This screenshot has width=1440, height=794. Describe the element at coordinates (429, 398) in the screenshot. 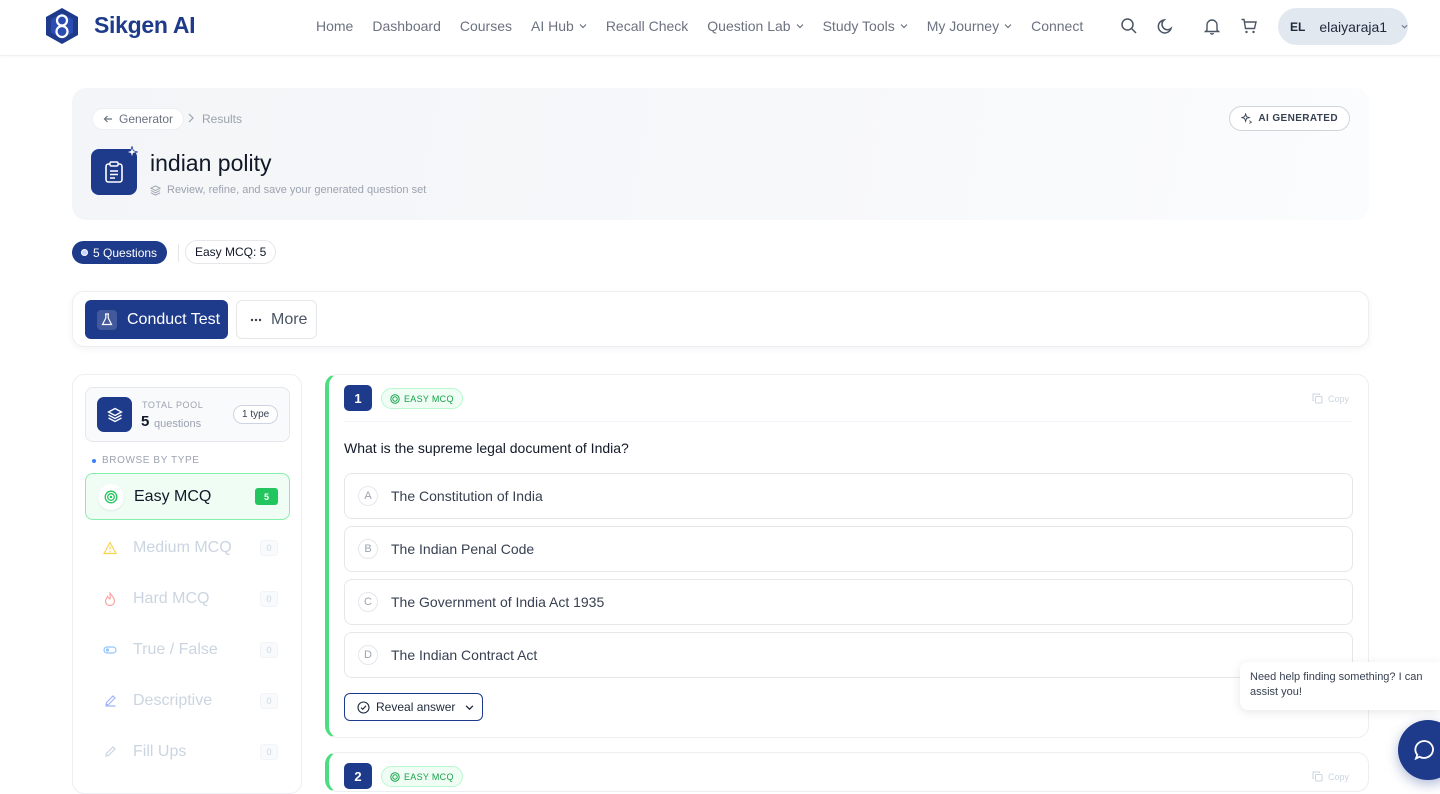

I see `type-label: EASY MCQ` at that location.